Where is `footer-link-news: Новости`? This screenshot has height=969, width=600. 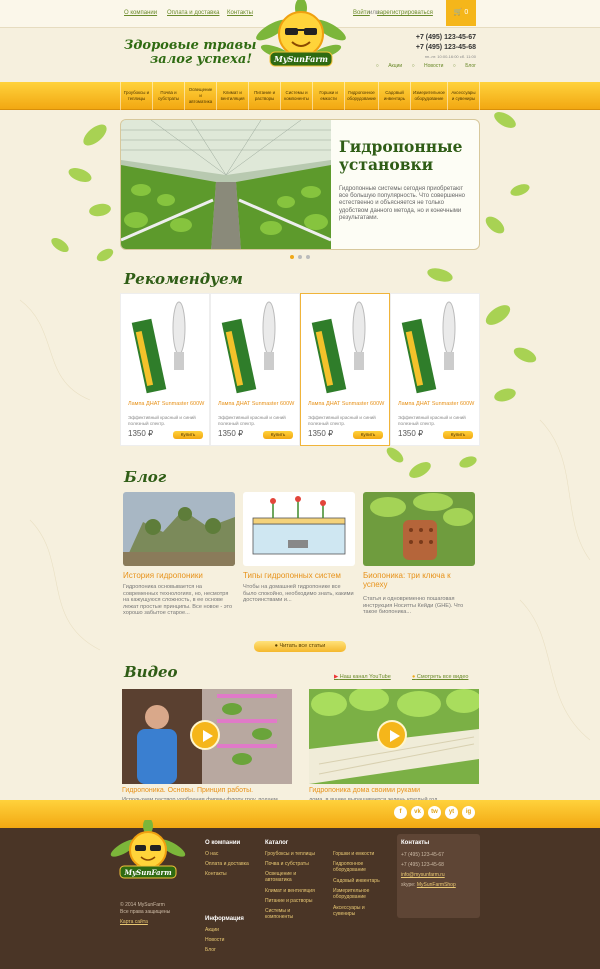
footer-link-news: Новости is located at coordinates (214, 940).